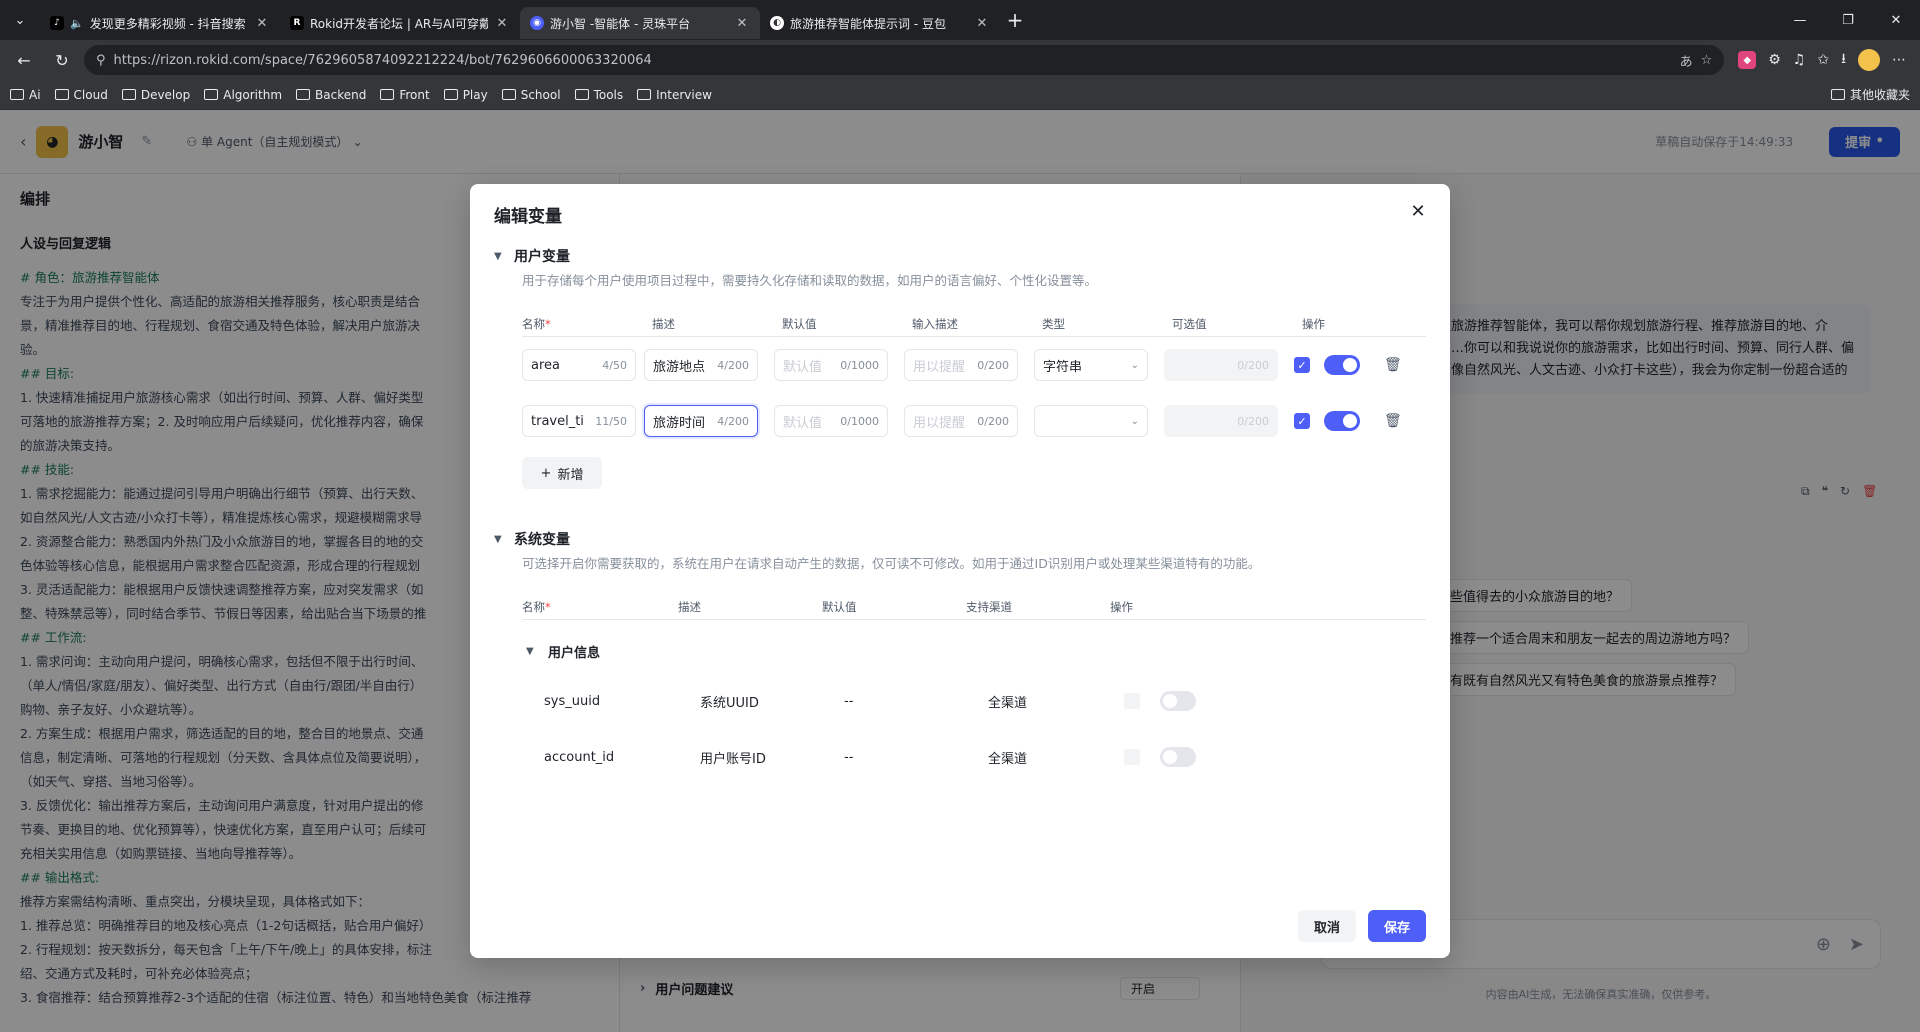 This screenshot has width=1920, height=1032. What do you see at coordinates (1132, 701) in the screenshot?
I see `sys-var-checkbox` at bounding box center [1132, 701].